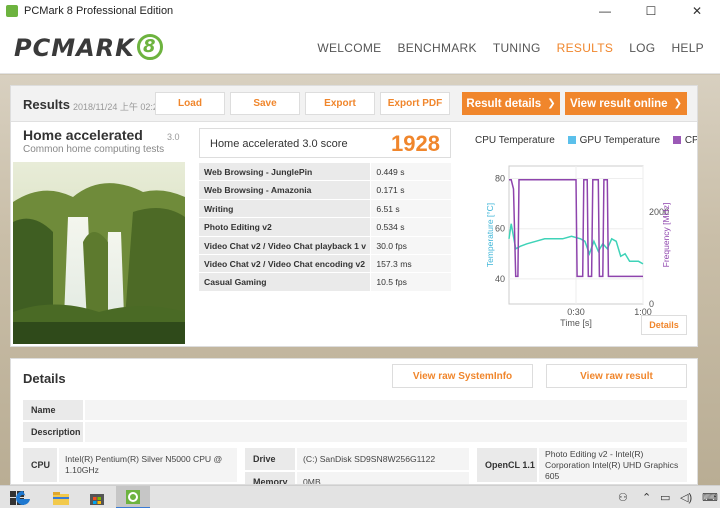 This screenshot has height=508, width=720. I want to click on nav-results: RESULTS, so click(585, 48).